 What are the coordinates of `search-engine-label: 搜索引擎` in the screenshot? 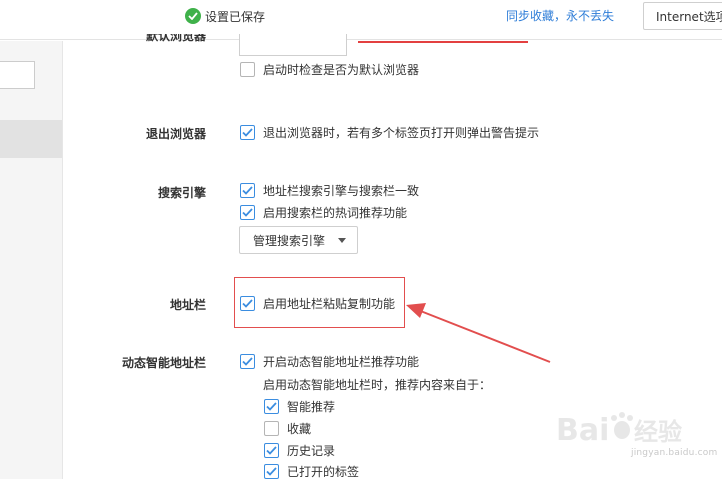 It's located at (181, 193).